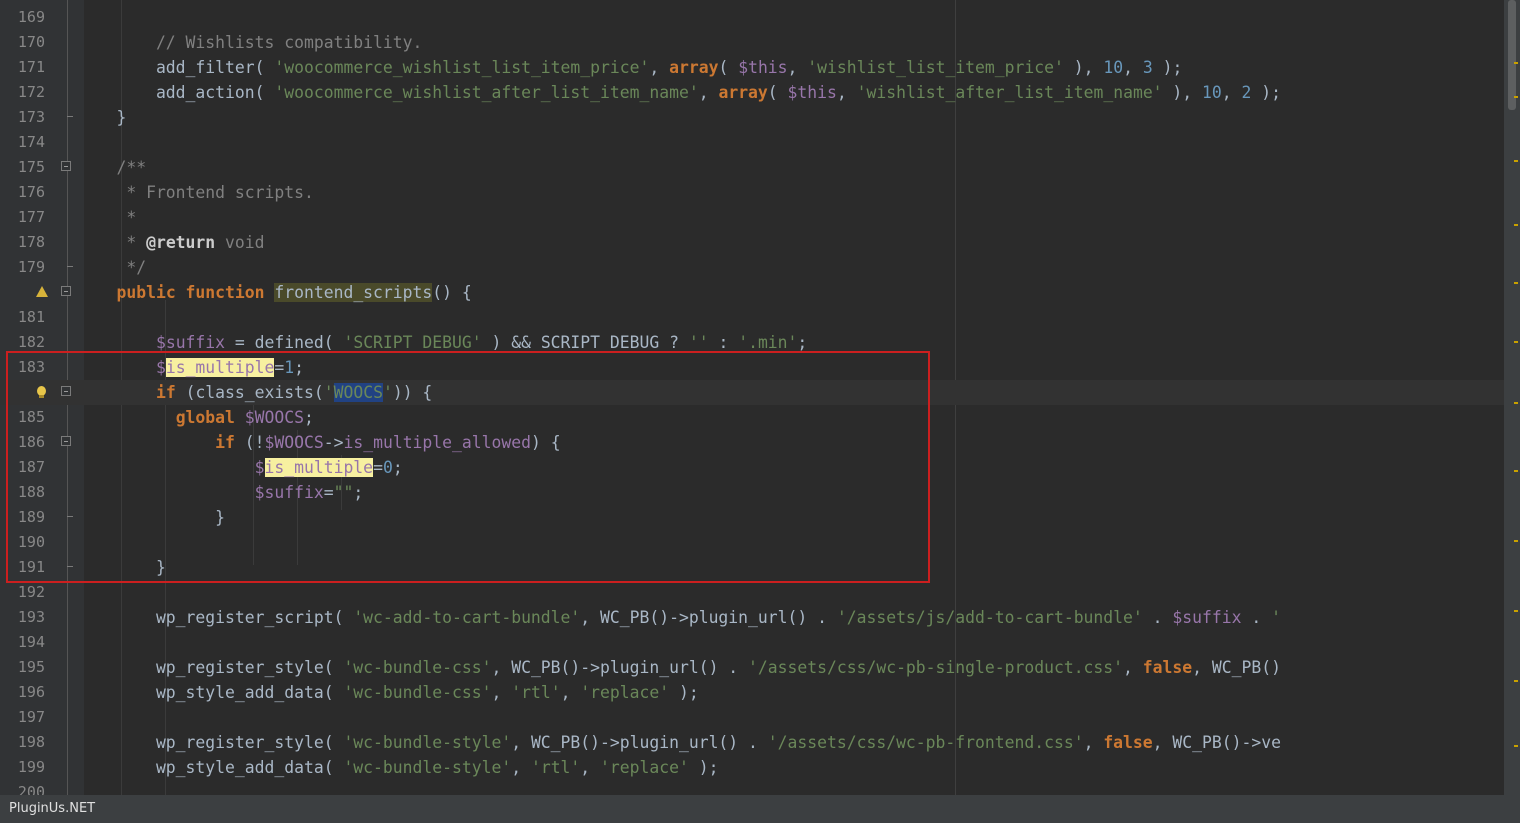 This screenshot has height=823, width=1520. I want to click on code-text: public function frontend_scripts() {, so click(294, 292).